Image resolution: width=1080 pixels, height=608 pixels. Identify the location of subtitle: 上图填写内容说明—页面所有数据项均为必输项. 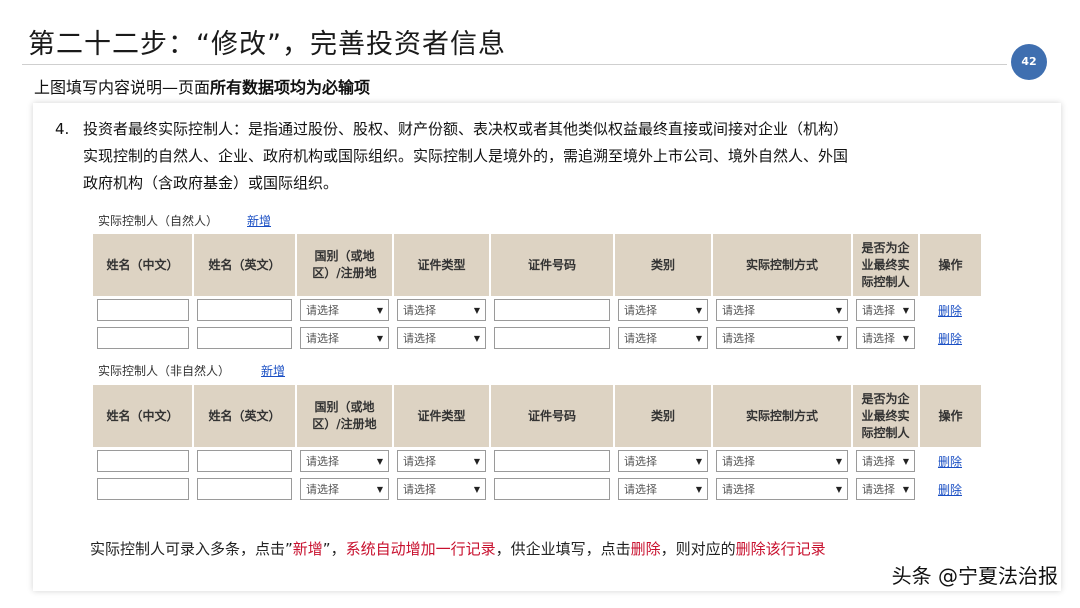
(202, 86).